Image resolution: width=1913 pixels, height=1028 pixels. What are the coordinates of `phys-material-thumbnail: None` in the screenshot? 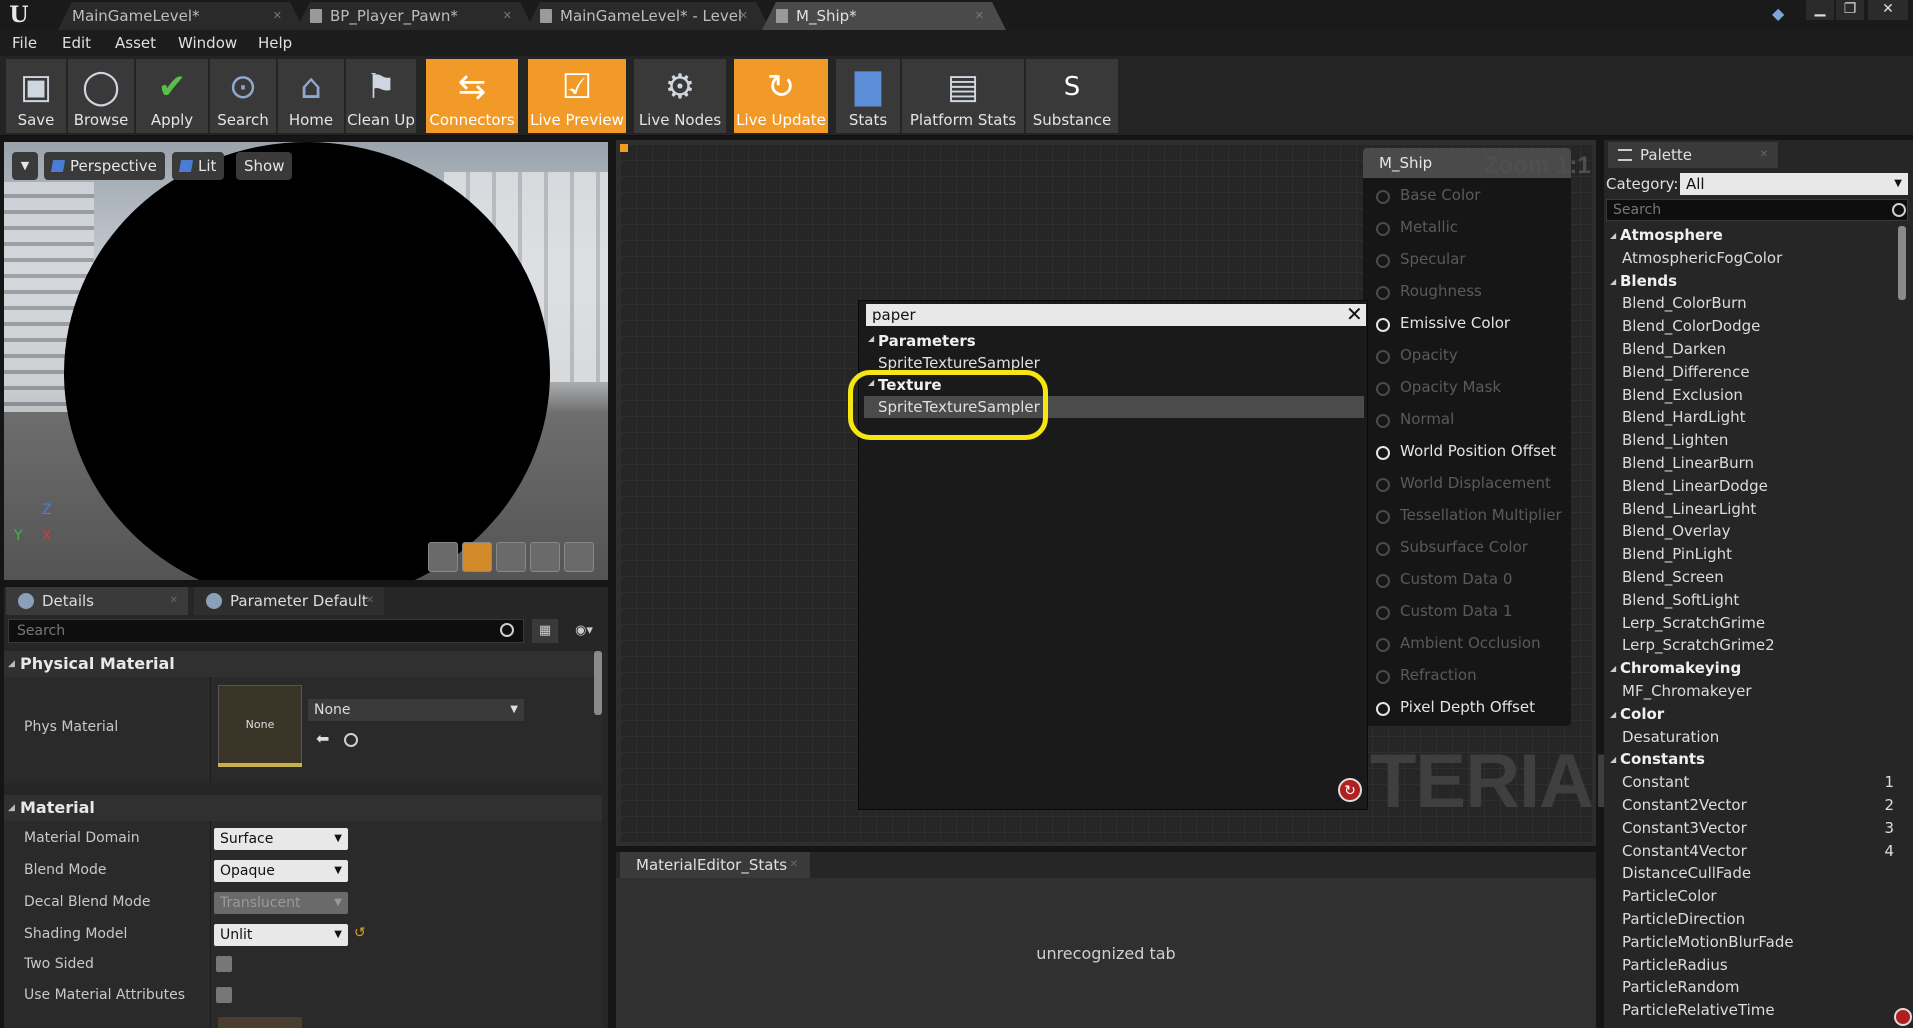 It's located at (260, 725).